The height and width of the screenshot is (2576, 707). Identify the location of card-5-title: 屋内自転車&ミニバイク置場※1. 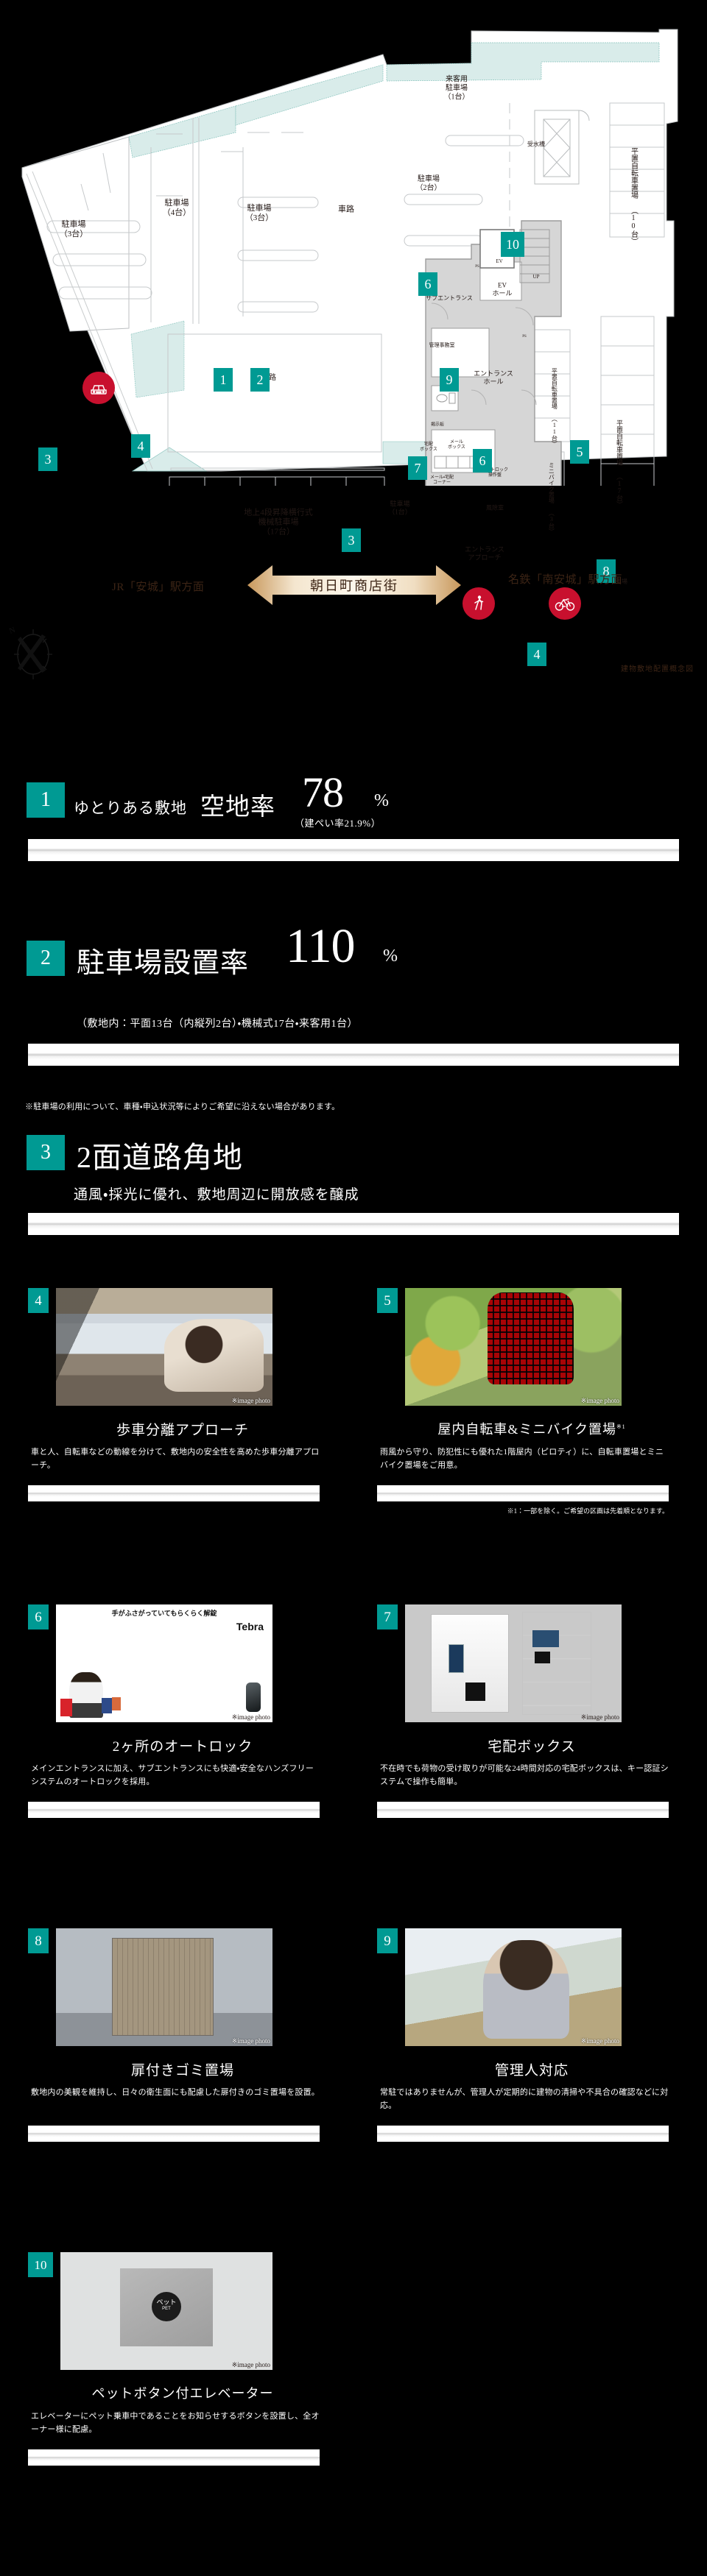
(531, 1428).